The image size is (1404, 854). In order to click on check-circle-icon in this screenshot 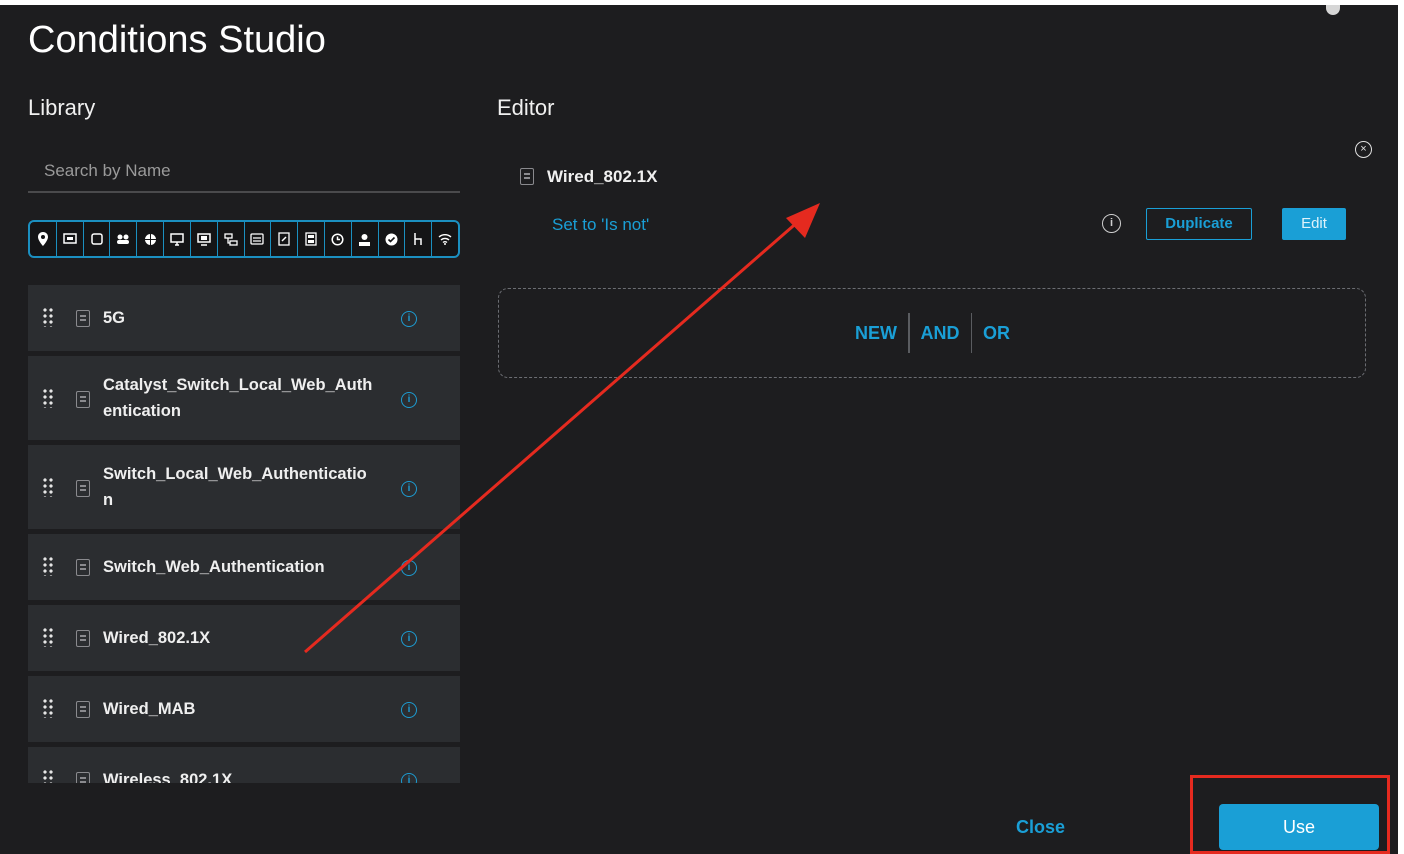, I will do `click(392, 239)`.